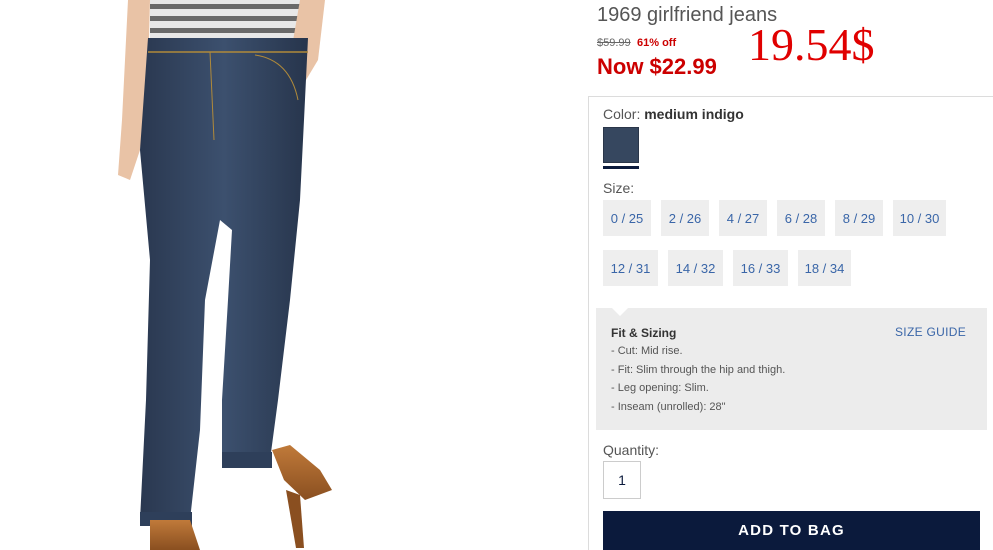 The image size is (993, 550). I want to click on size-option-6-28: 6 / 28, so click(801, 218).